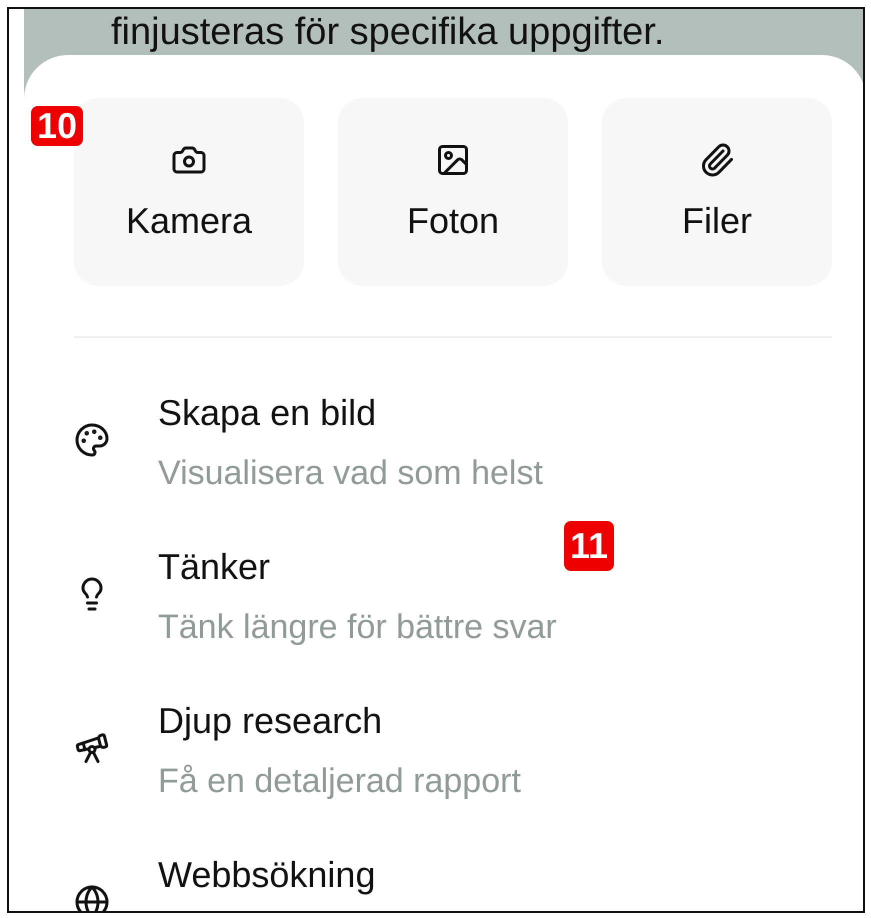 The image size is (871, 918). Describe the element at coordinates (453, 192) in the screenshot. I see `attach-option-button: Foton` at that location.